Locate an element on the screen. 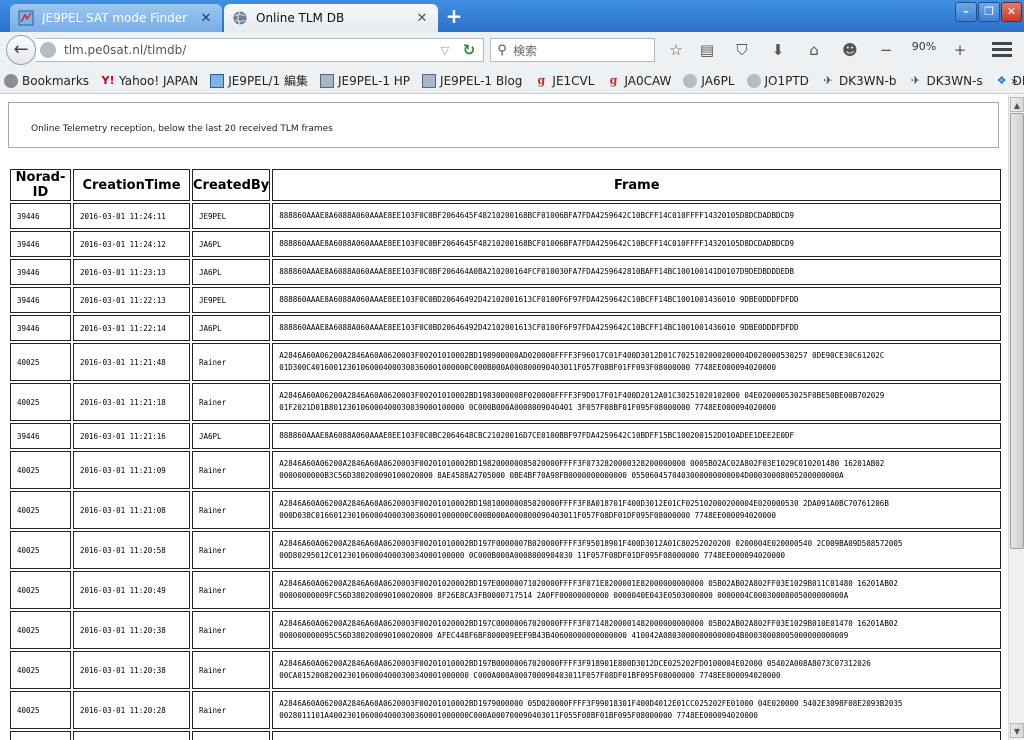 The image size is (1024, 740). bookmark-item: Bookmarks is located at coordinates (44, 80).